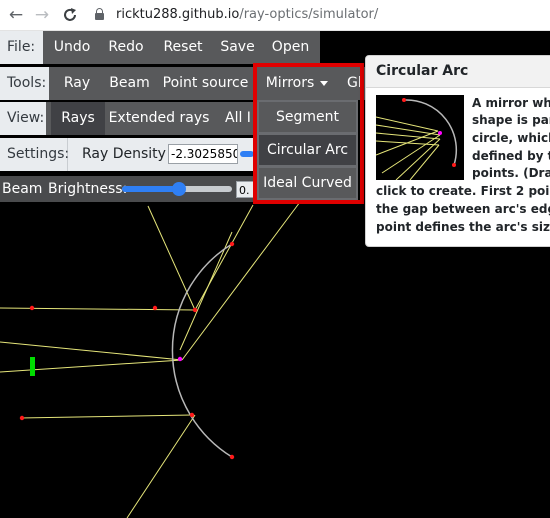 This screenshot has height=518, width=550. I want to click on circular-arc-preview-image, so click(420, 137).